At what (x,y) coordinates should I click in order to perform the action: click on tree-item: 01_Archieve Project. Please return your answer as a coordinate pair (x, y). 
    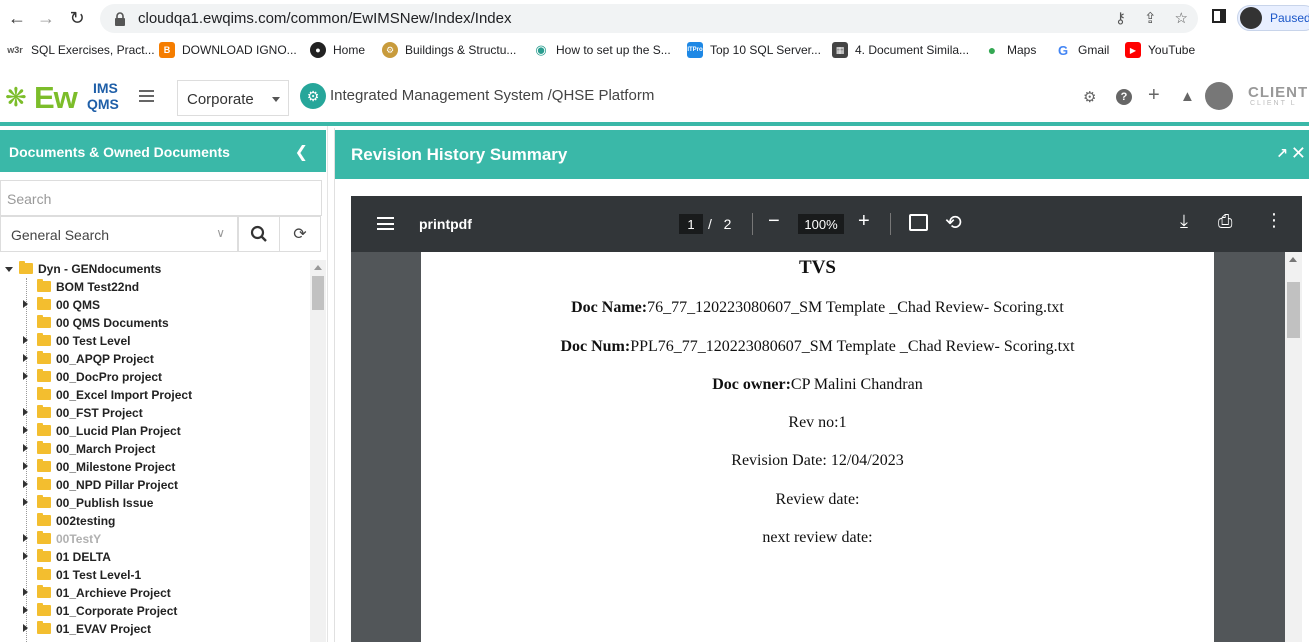
    Looking at the image, I should click on (155, 593).